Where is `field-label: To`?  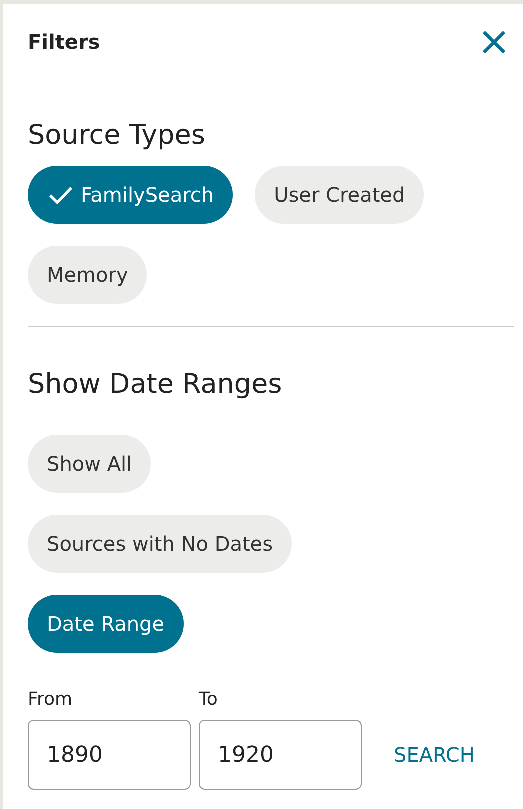 field-label: To is located at coordinates (209, 699).